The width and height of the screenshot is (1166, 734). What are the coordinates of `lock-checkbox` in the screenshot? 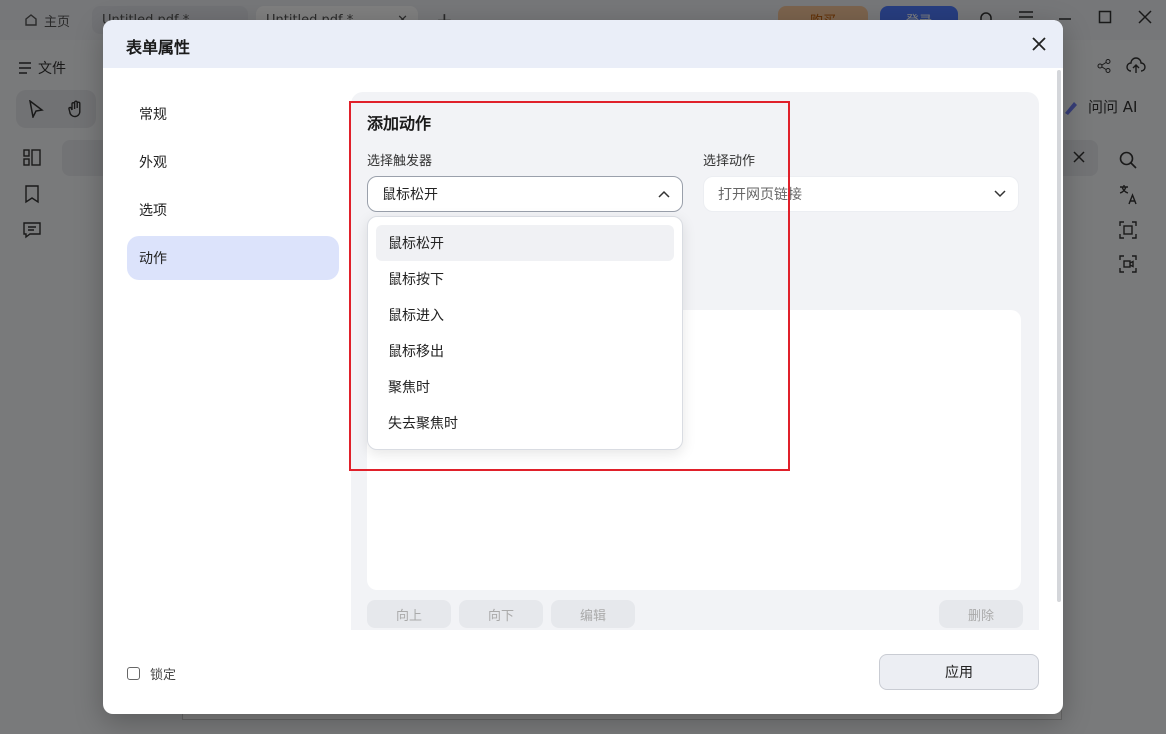 It's located at (133, 673).